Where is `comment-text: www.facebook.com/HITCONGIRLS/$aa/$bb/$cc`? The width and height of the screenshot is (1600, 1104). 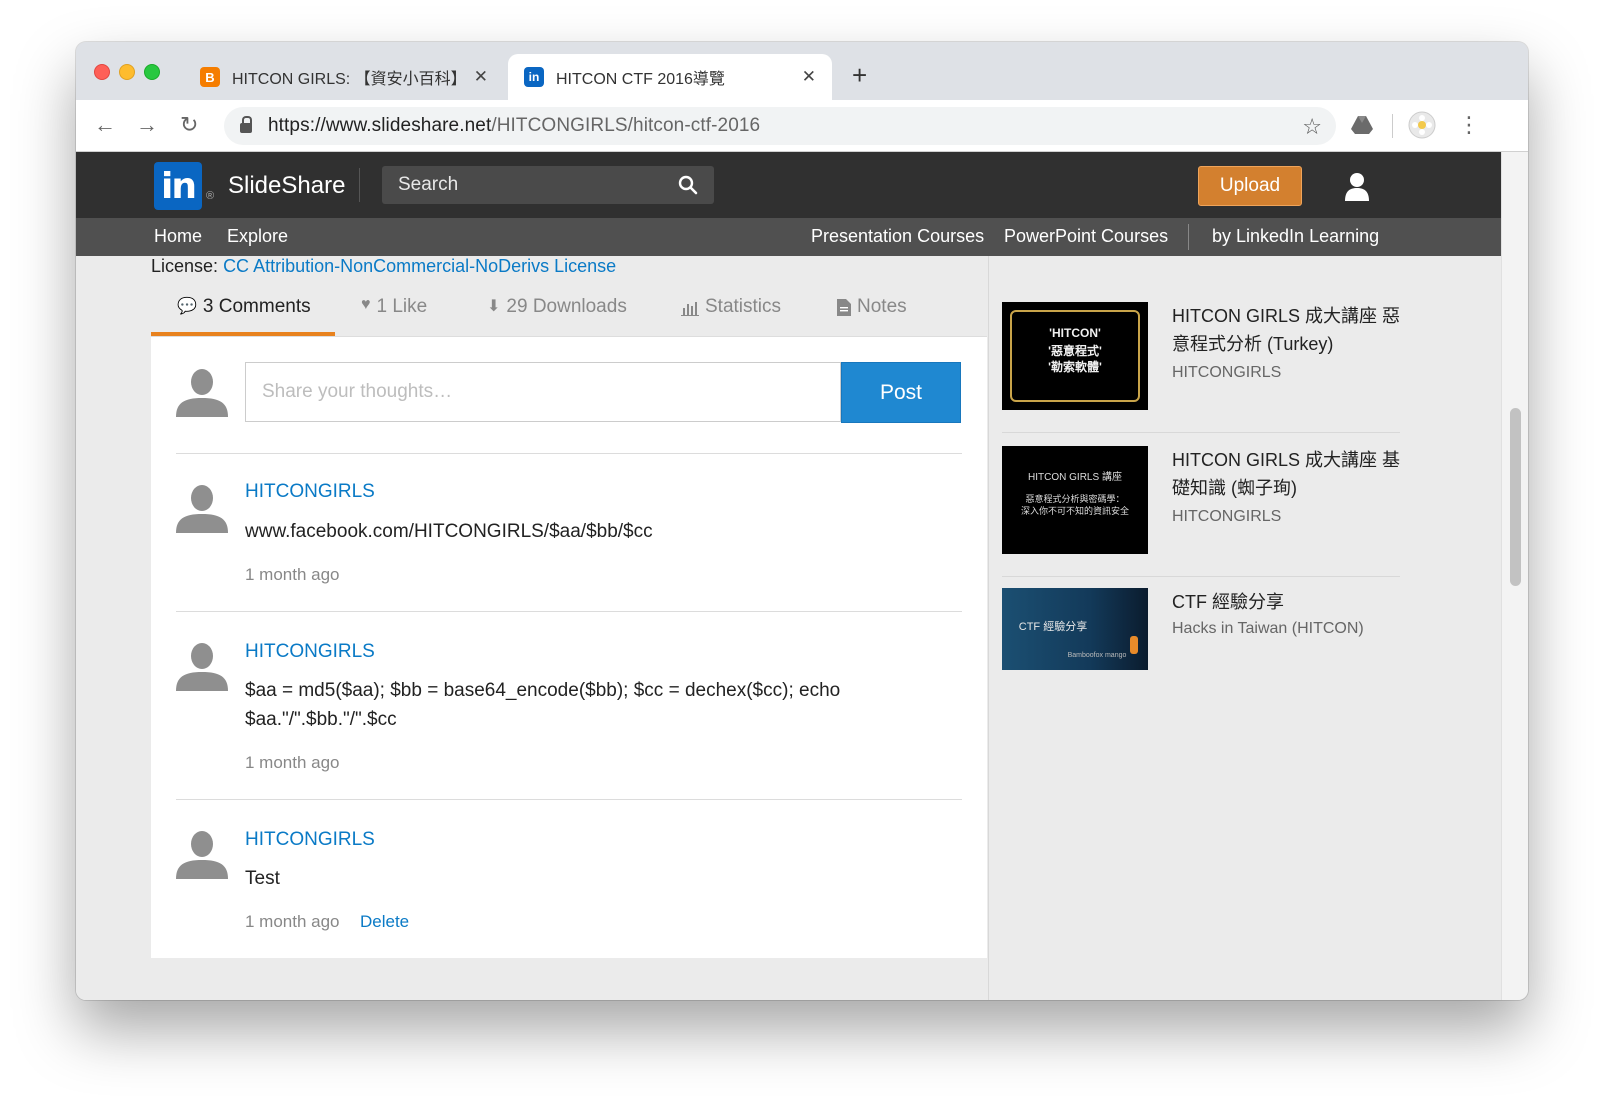 comment-text: www.facebook.com/HITCONGIRLS/$aa/$bb/$cc is located at coordinates (449, 531).